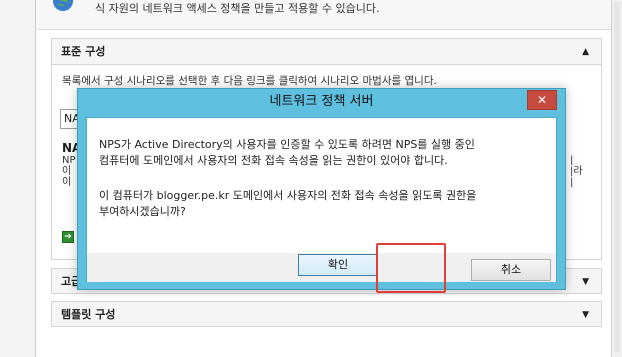 This screenshot has height=357, width=622. What do you see at coordinates (326, 52) in the screenshot?
I see `section-header: 표준 구성 ▲` at bounding box center [326, 52].